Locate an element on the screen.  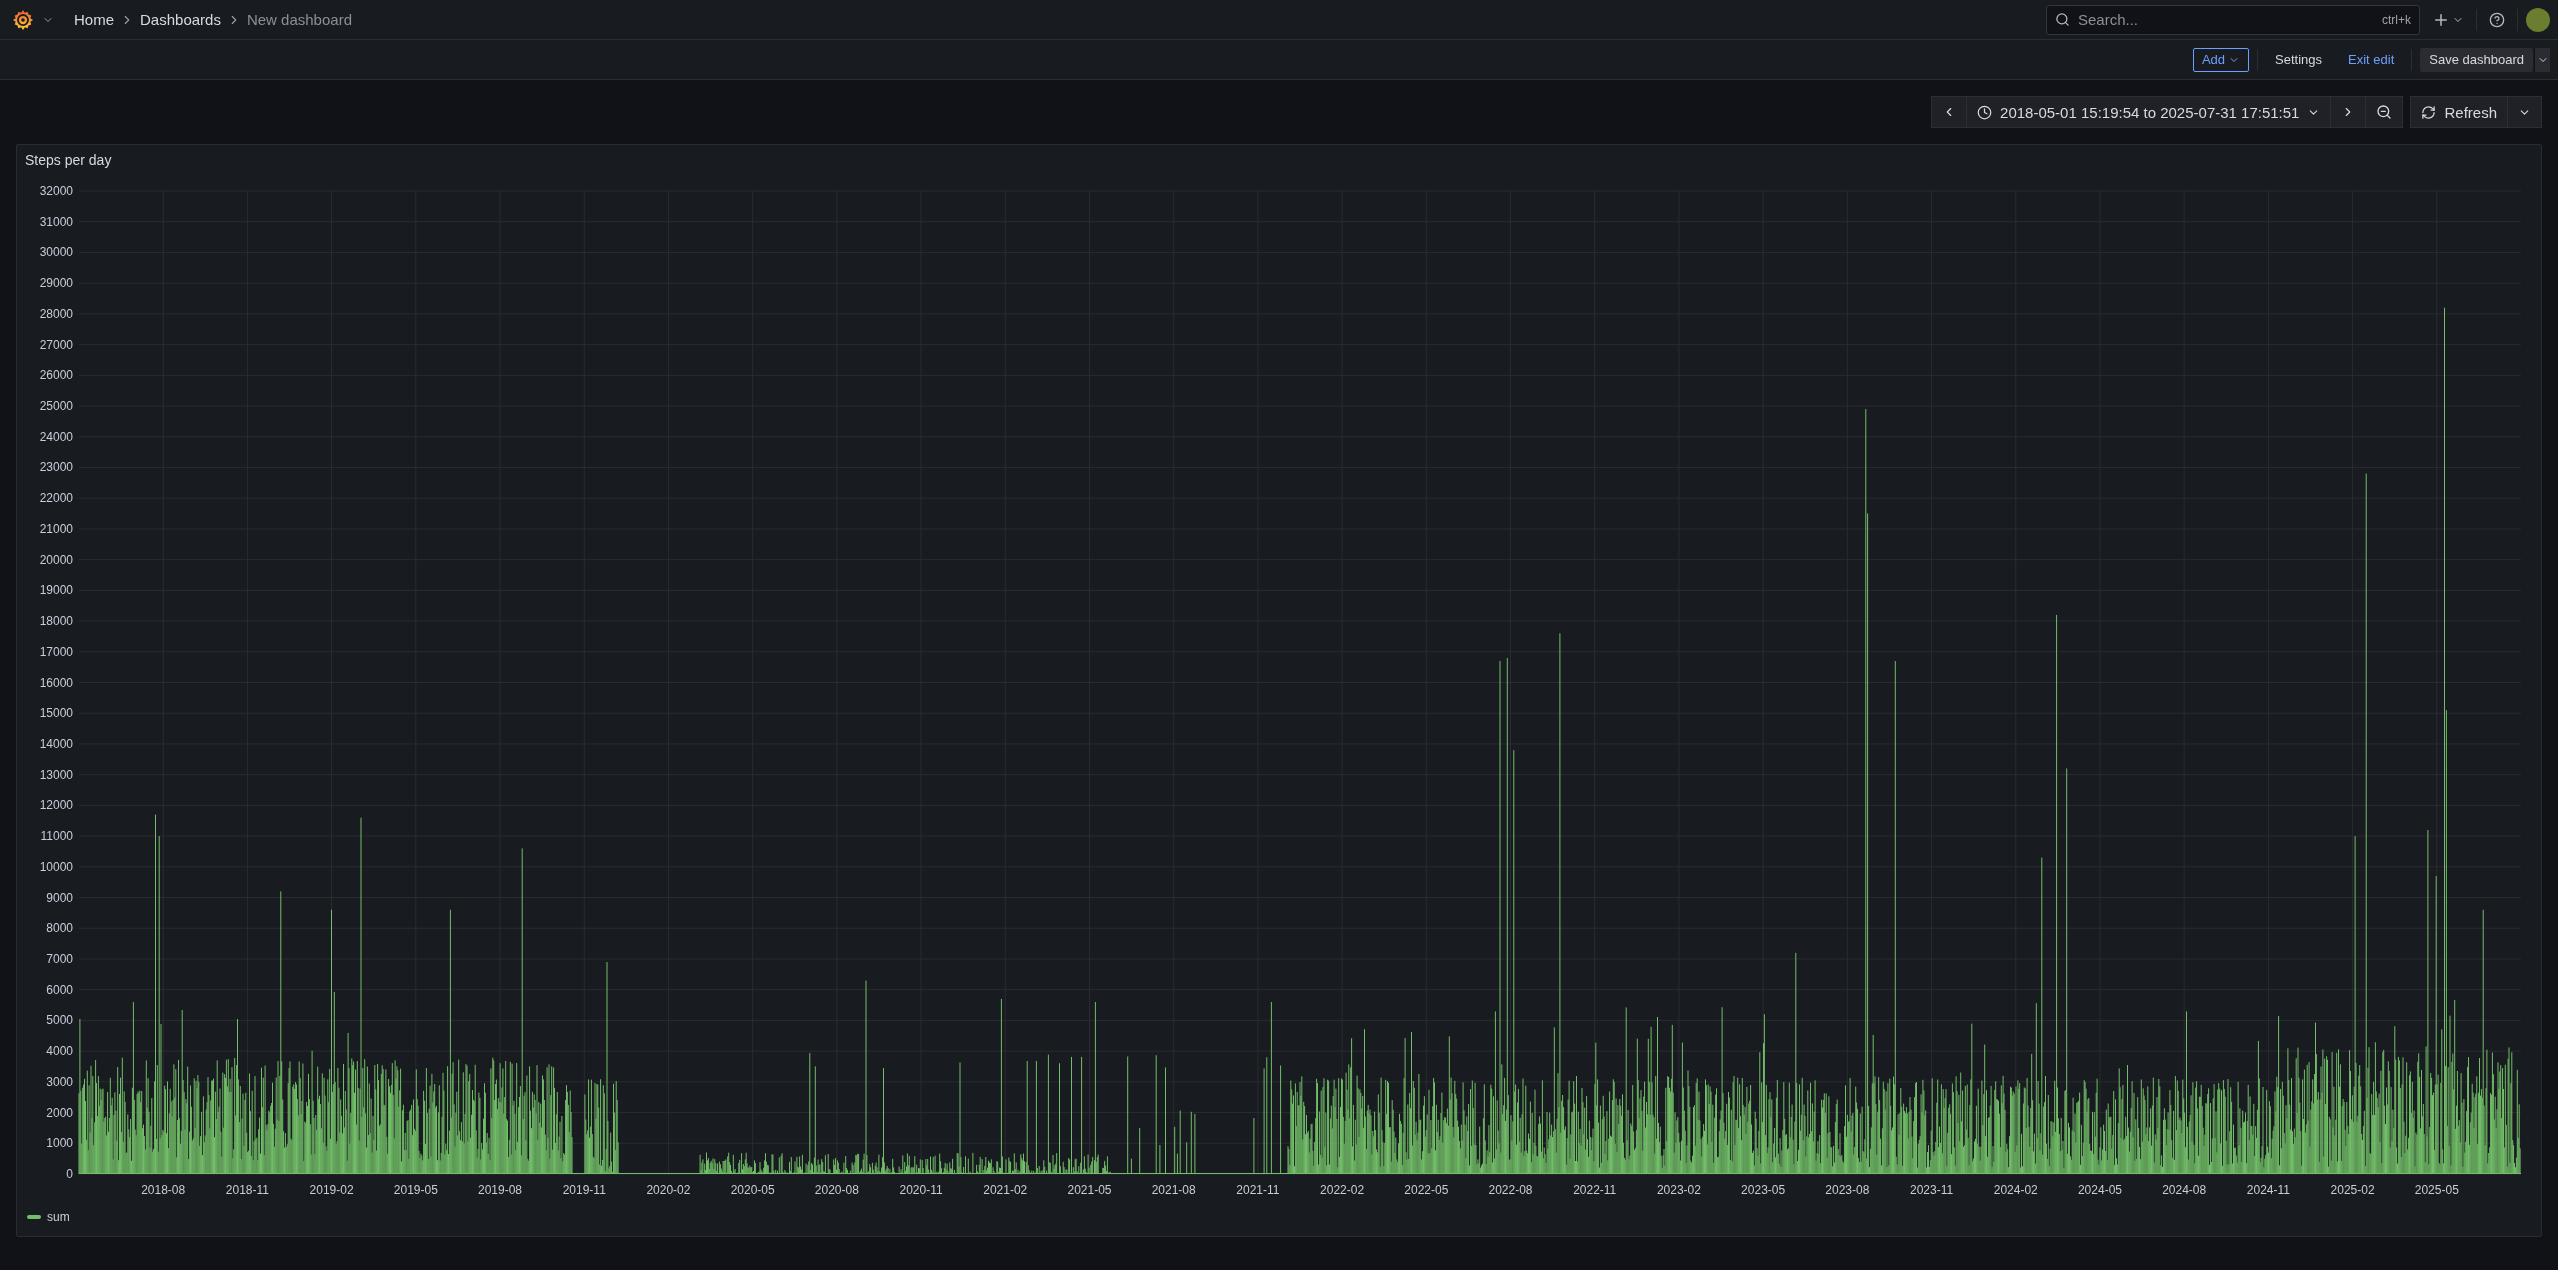
x-axis-label: 2023-08 is located at coordinates (1847, 1190).